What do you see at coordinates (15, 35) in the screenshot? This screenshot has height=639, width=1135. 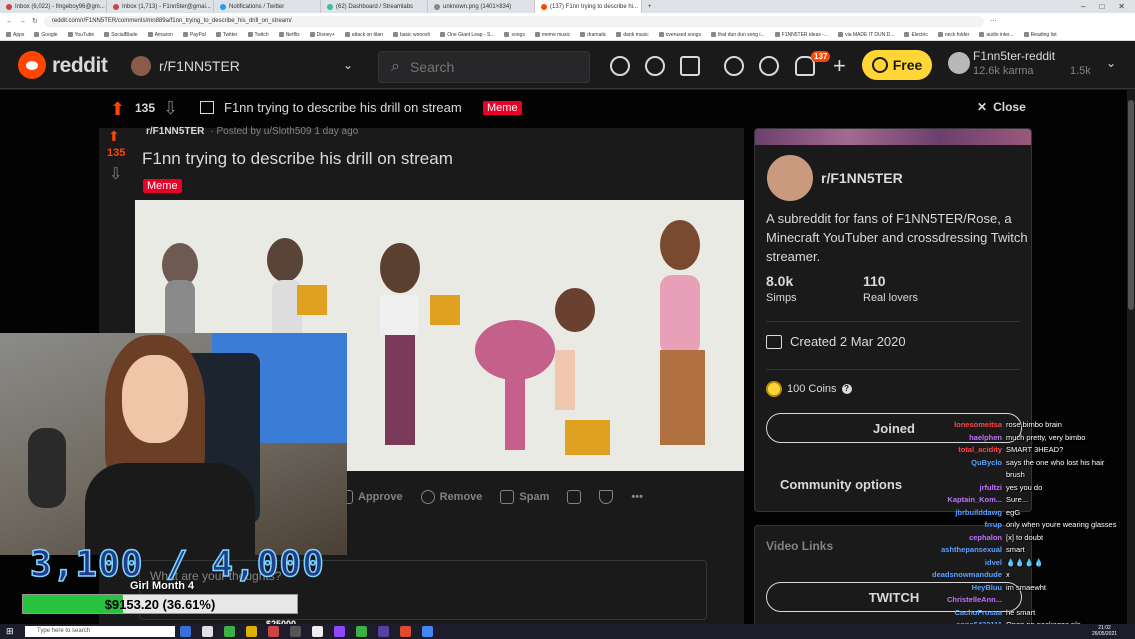 I see `bookmark-item: Apps` at bounding box center [15, 35].